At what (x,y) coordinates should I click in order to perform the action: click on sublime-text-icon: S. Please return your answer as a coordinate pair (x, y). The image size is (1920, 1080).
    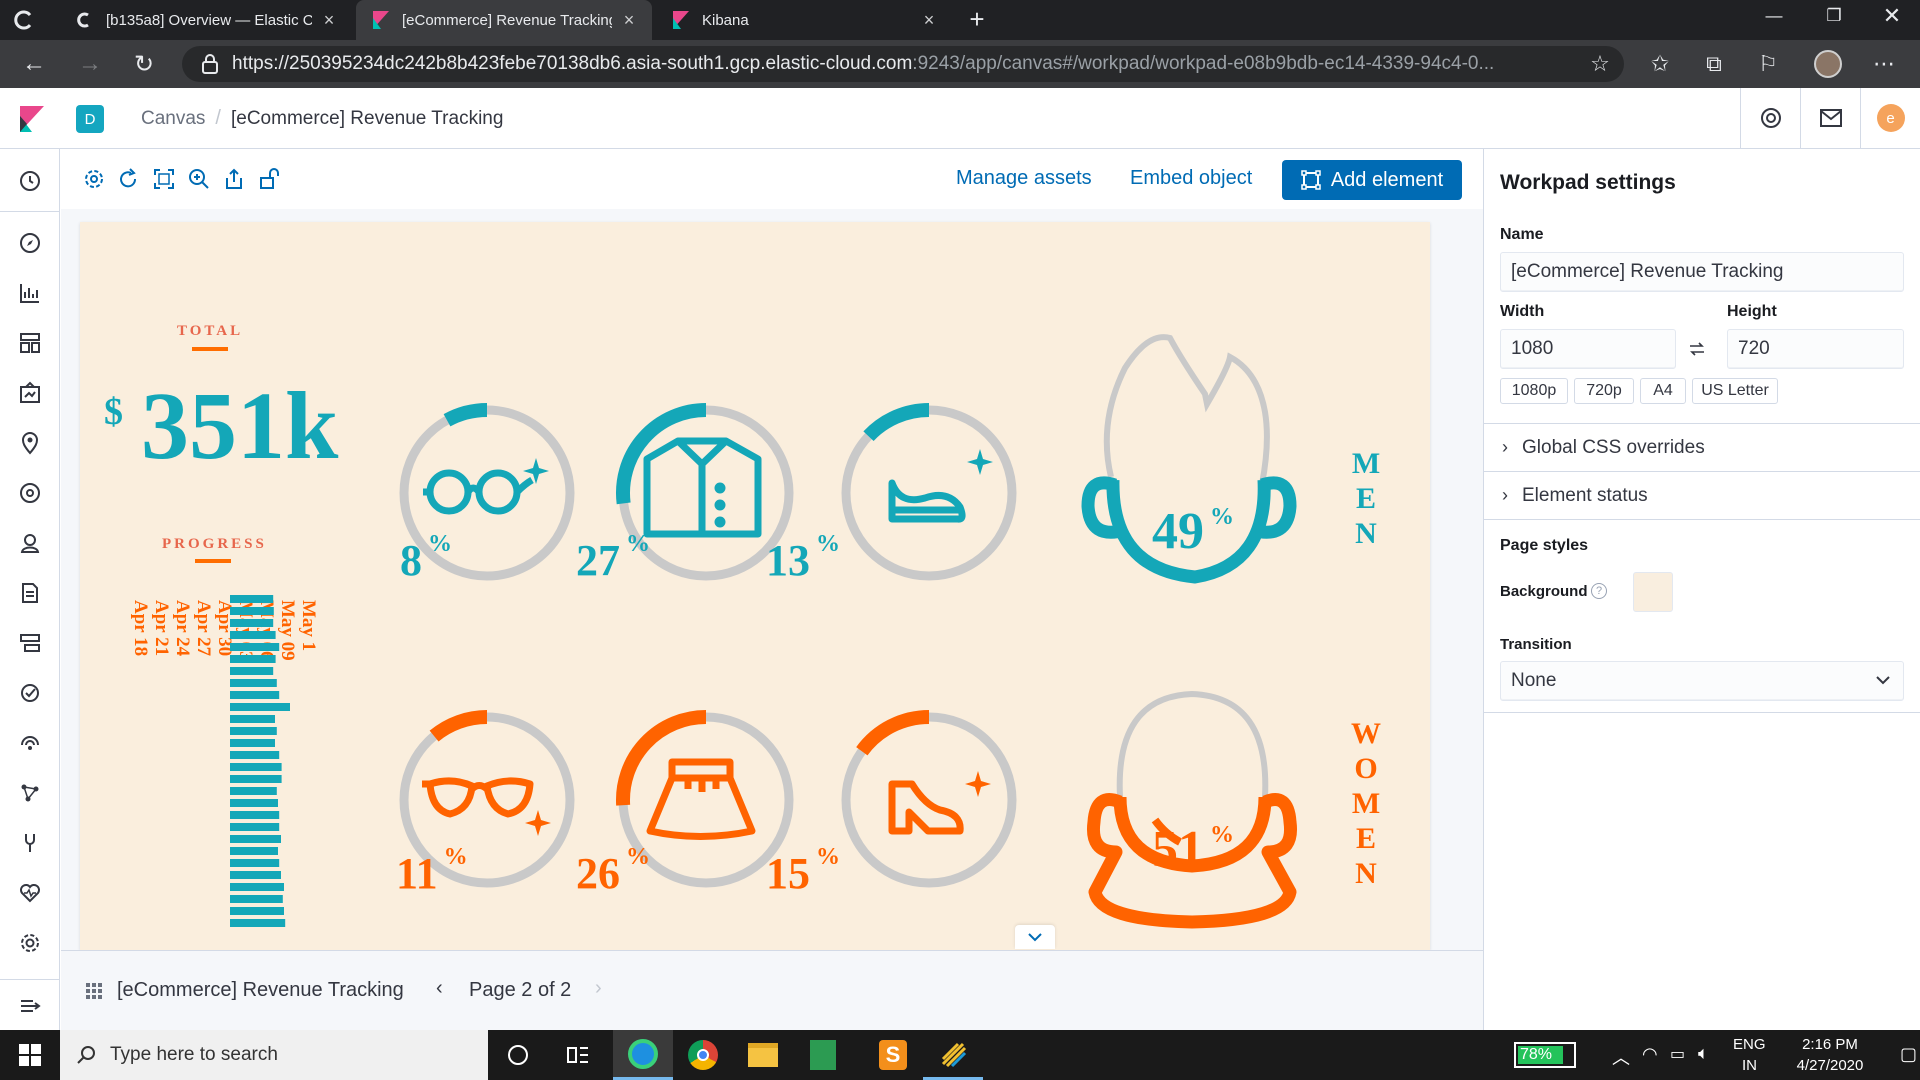
    Looking at the image, I should click on (893, 1055).